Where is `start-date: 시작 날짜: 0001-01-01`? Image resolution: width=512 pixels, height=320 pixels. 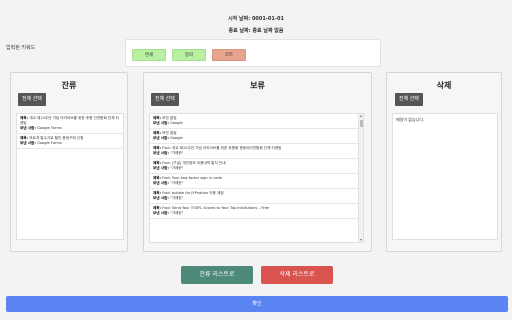 start-date: 시작 날짜: 0001-01-01 is located at coordinates (256, 19).